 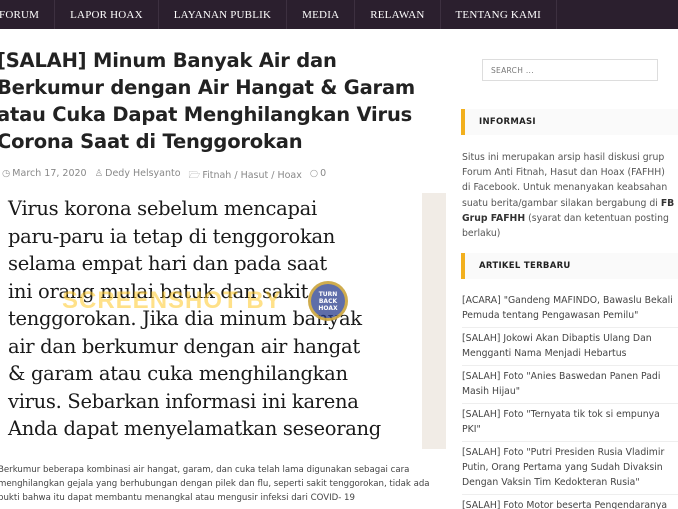 I want to click on nav-item-tentang-kami: TENTANG KAMI, so click(x=499, y=14).